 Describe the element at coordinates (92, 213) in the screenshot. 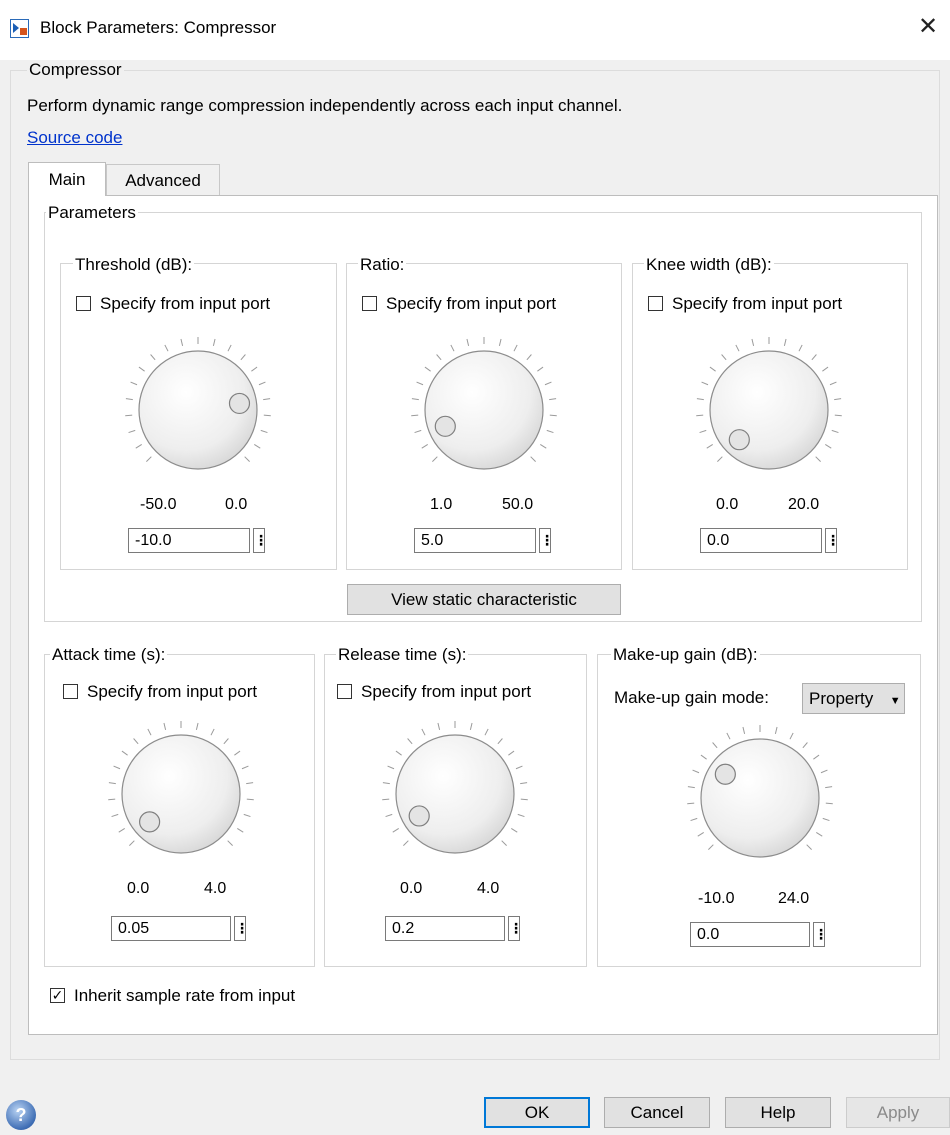

I see `parameters-group-label: Parameters` at that location.